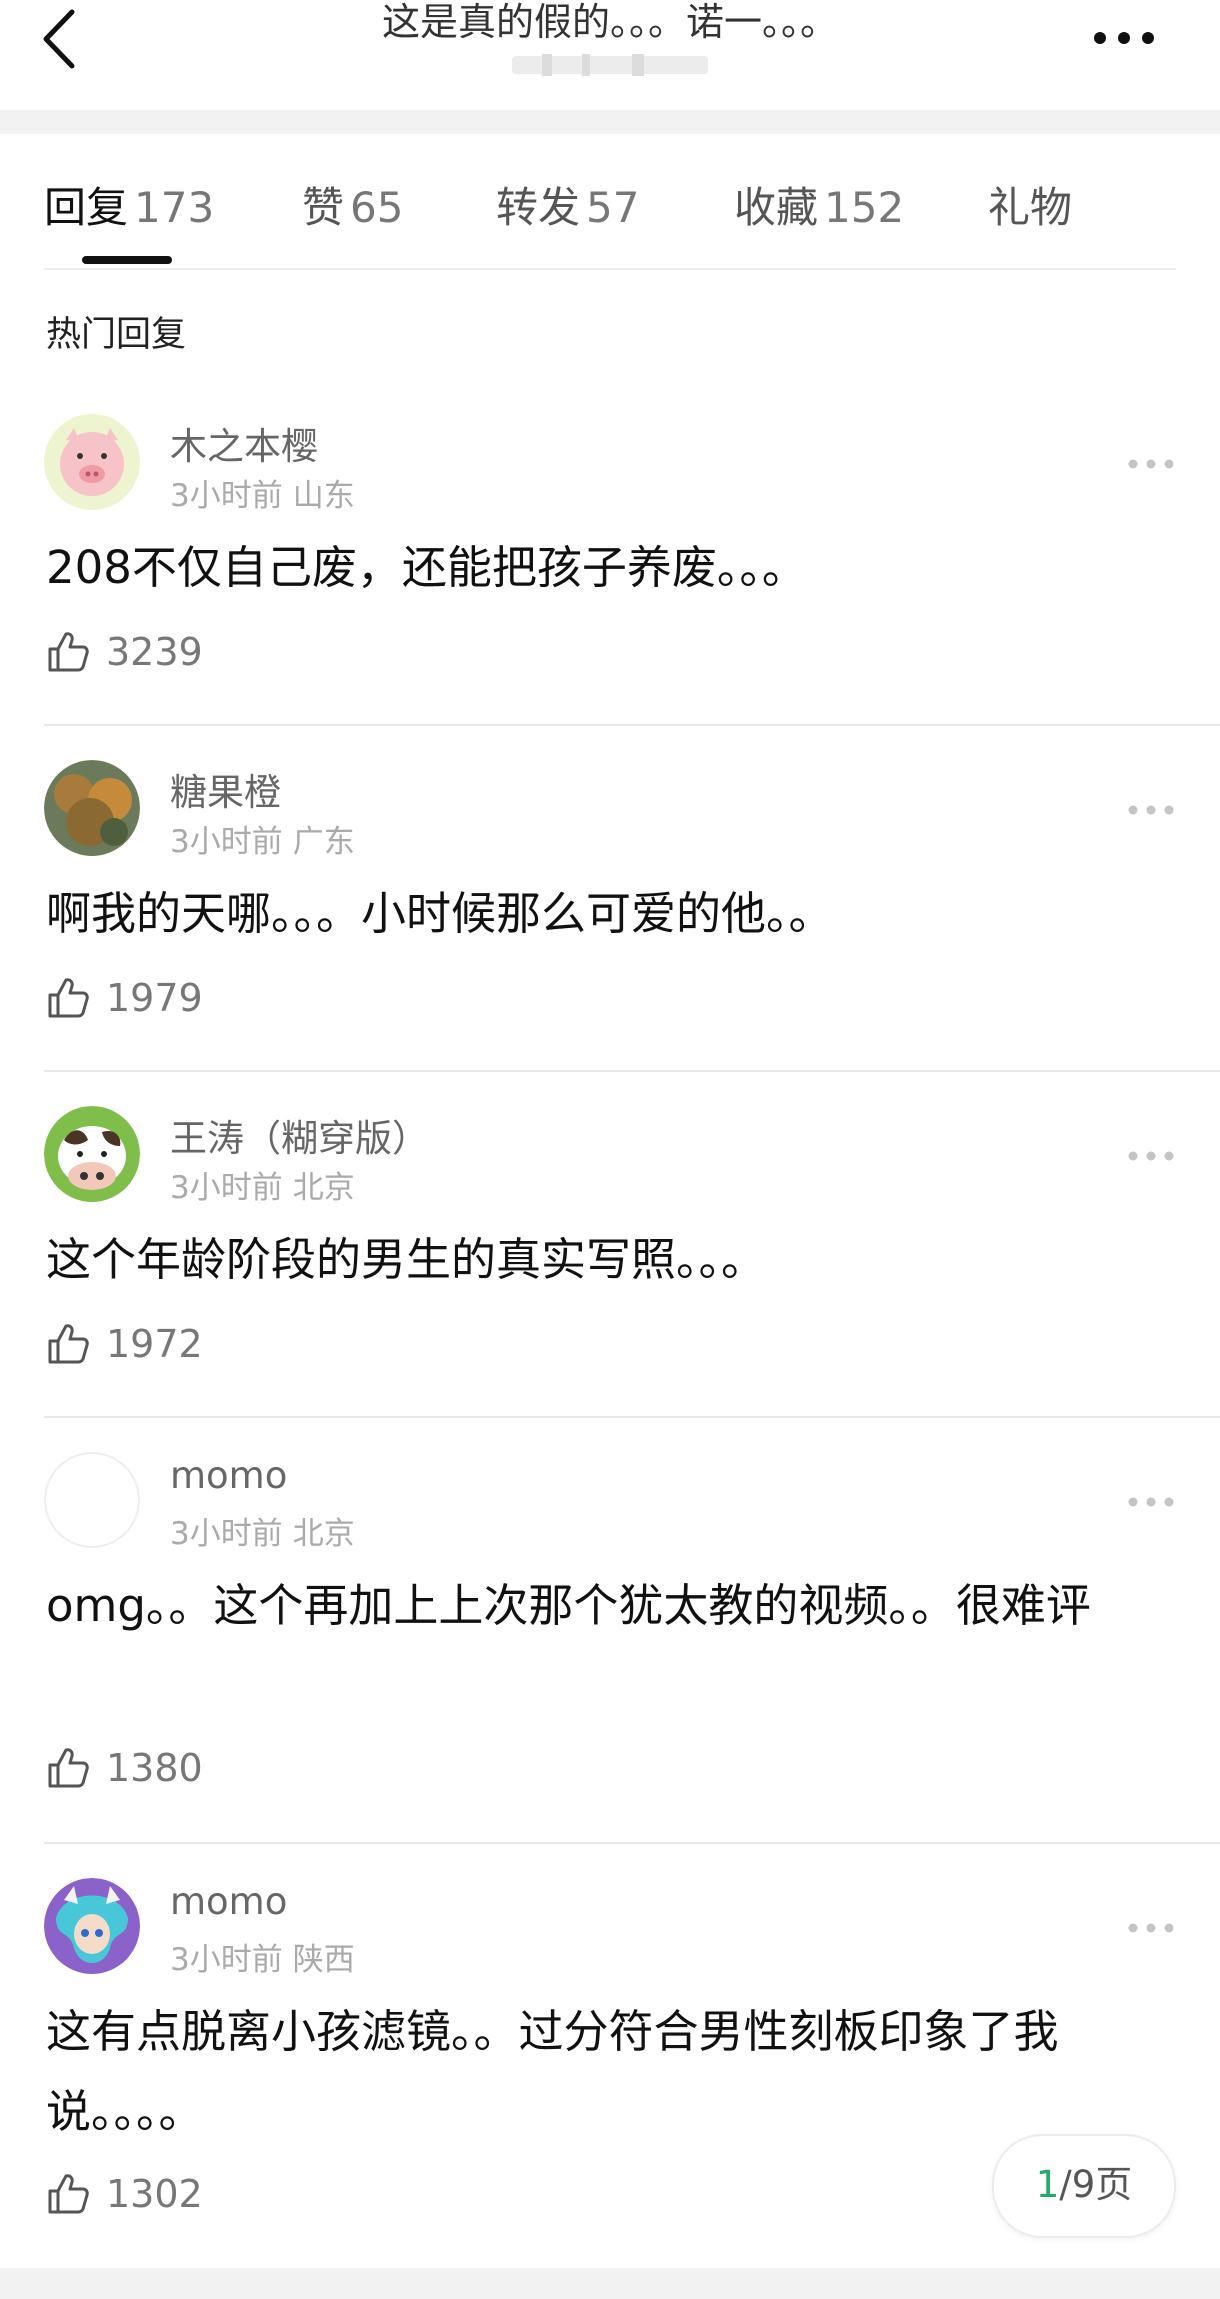 The image size is (1220, 2299). What do you see at coordinates (116, 335) in the screenshot?
I see `section-title: 热门回复` at bounding box center [116, 335].